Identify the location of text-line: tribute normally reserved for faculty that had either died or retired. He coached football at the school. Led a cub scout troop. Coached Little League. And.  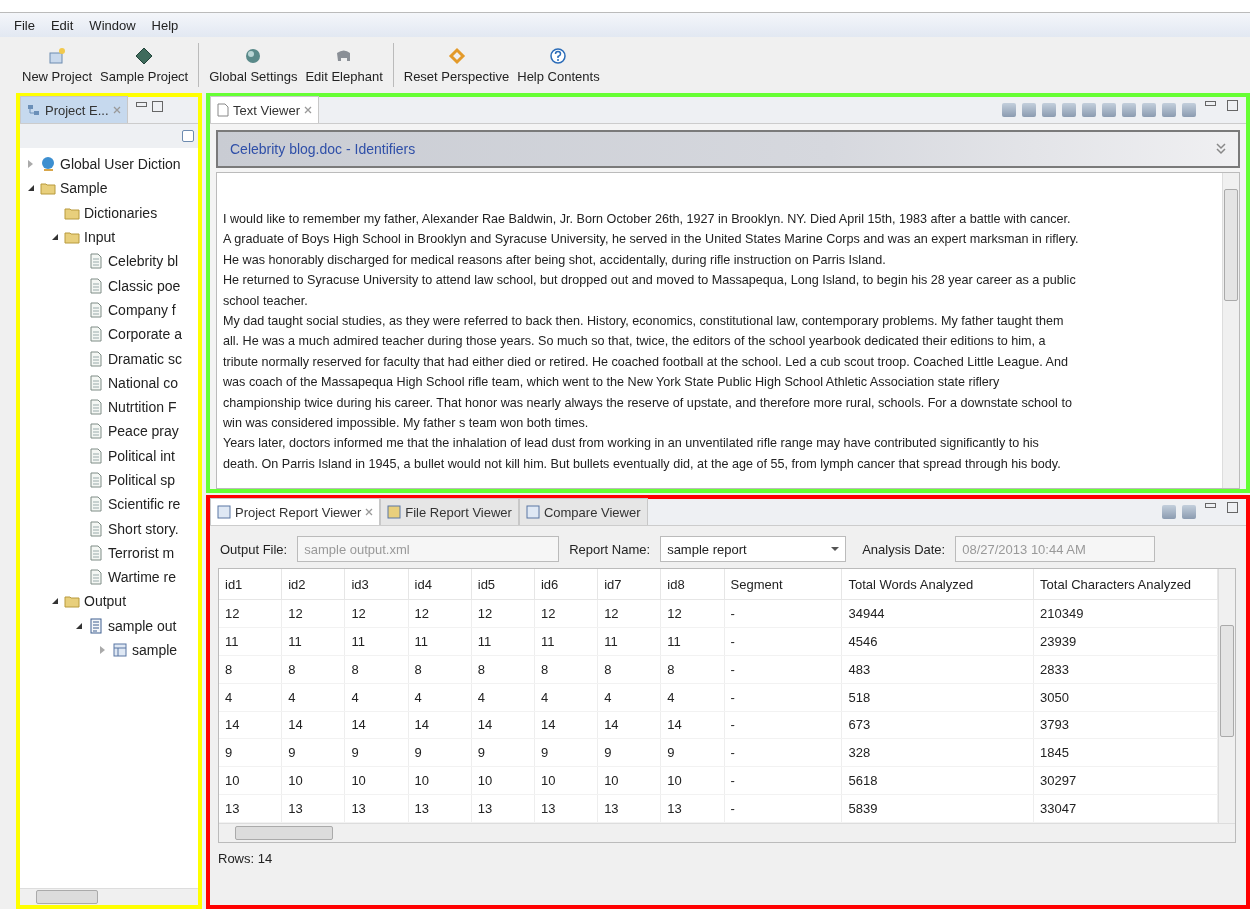
(646, 362).